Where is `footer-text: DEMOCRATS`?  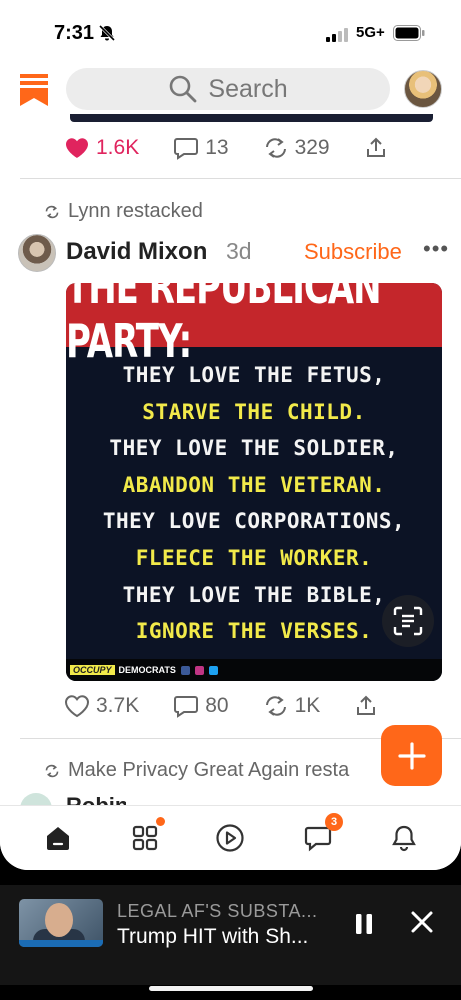 footer-text: DEMOCRATS is located at coordinates (147, 670).